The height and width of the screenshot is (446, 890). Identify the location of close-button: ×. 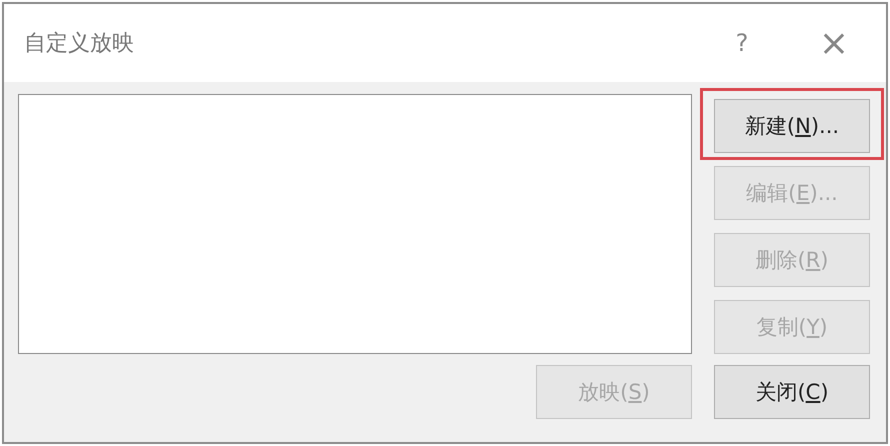
(834, 43).